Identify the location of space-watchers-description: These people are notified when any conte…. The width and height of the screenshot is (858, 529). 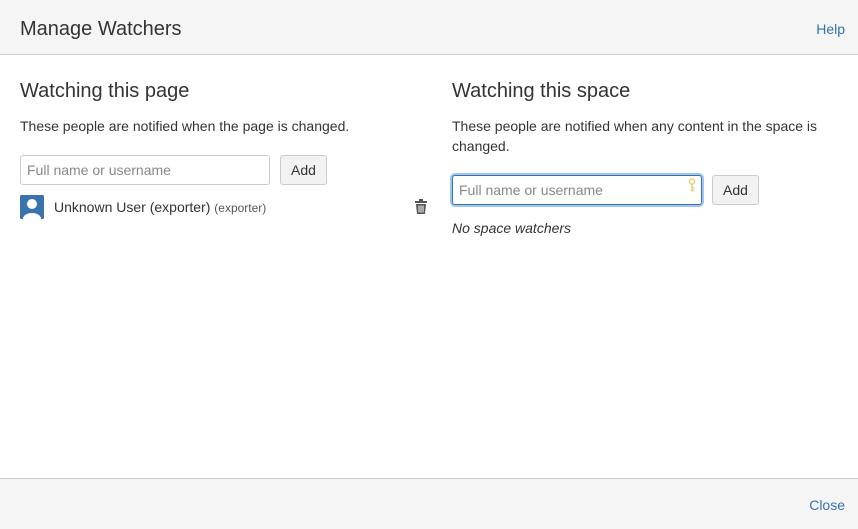
(635, 136).